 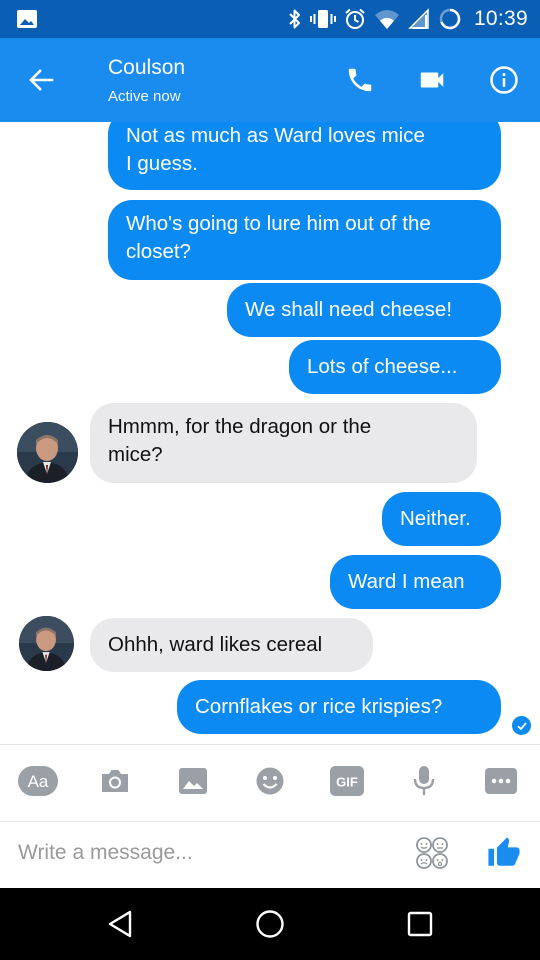 I want to click on message-text: Not as much as Ward loves mice, so click(x=275, y=135).